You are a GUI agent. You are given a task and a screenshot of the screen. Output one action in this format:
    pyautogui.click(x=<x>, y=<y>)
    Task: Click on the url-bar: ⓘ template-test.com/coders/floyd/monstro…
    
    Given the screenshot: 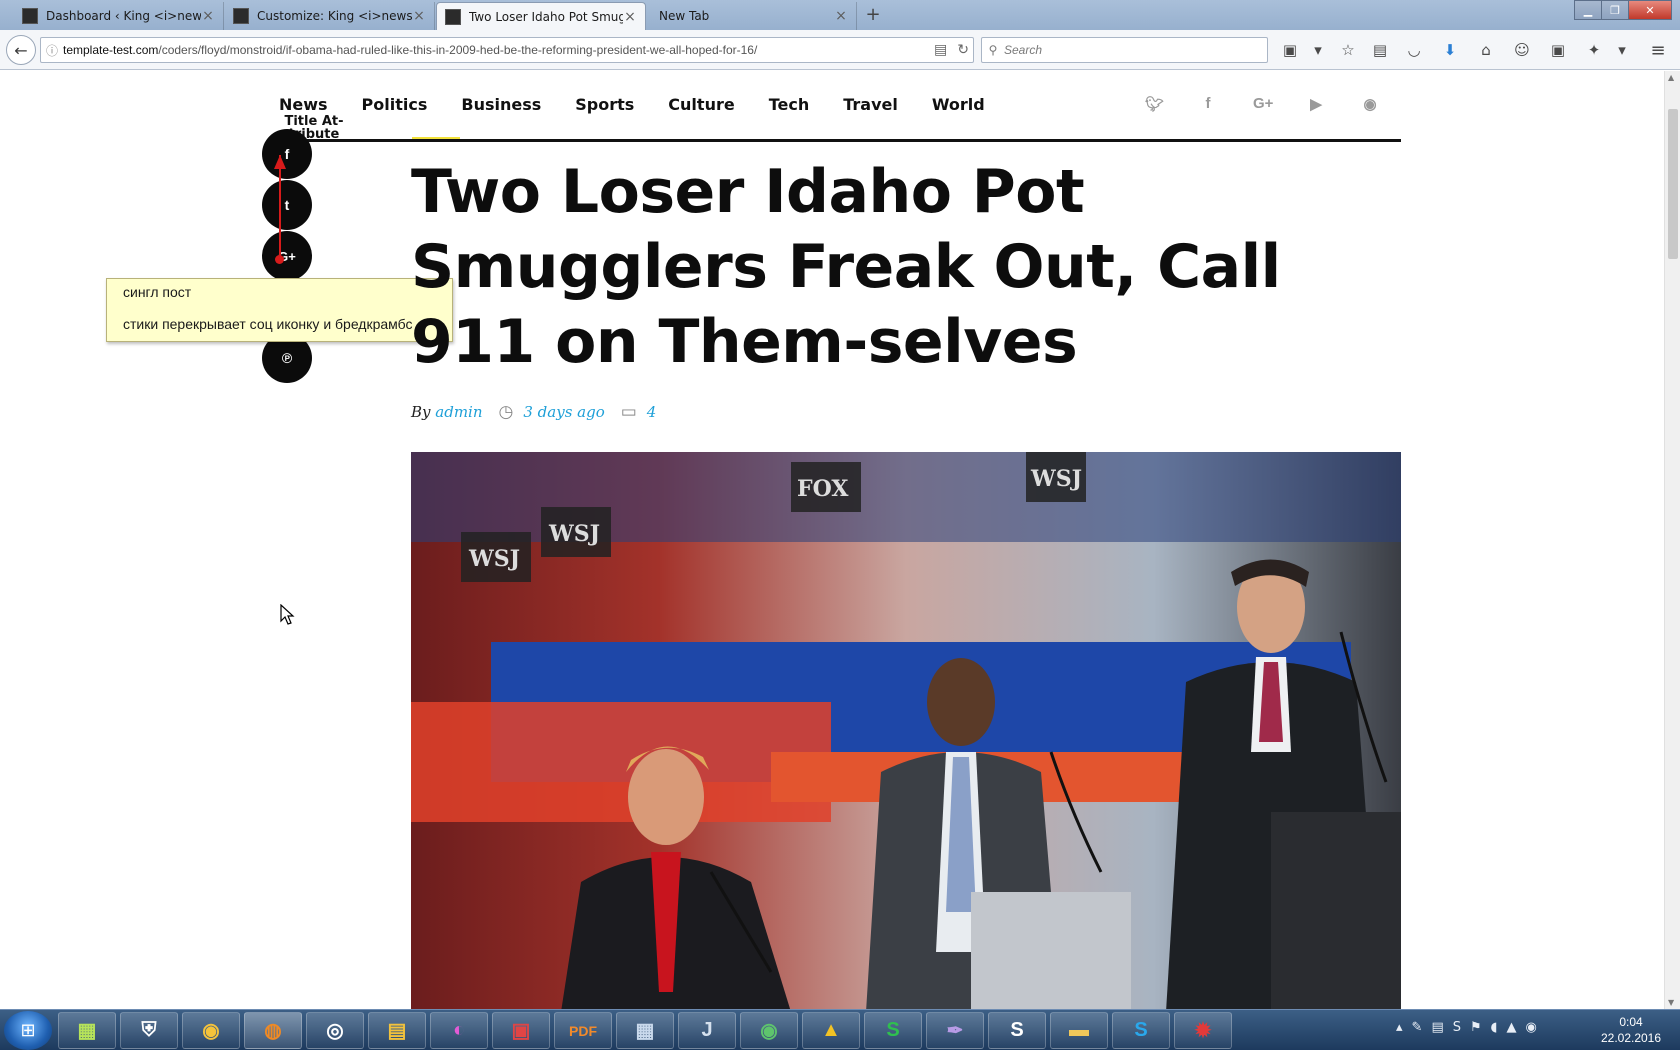 What is the action you would take?
    pyautogui.click(x=507, y=50)
    